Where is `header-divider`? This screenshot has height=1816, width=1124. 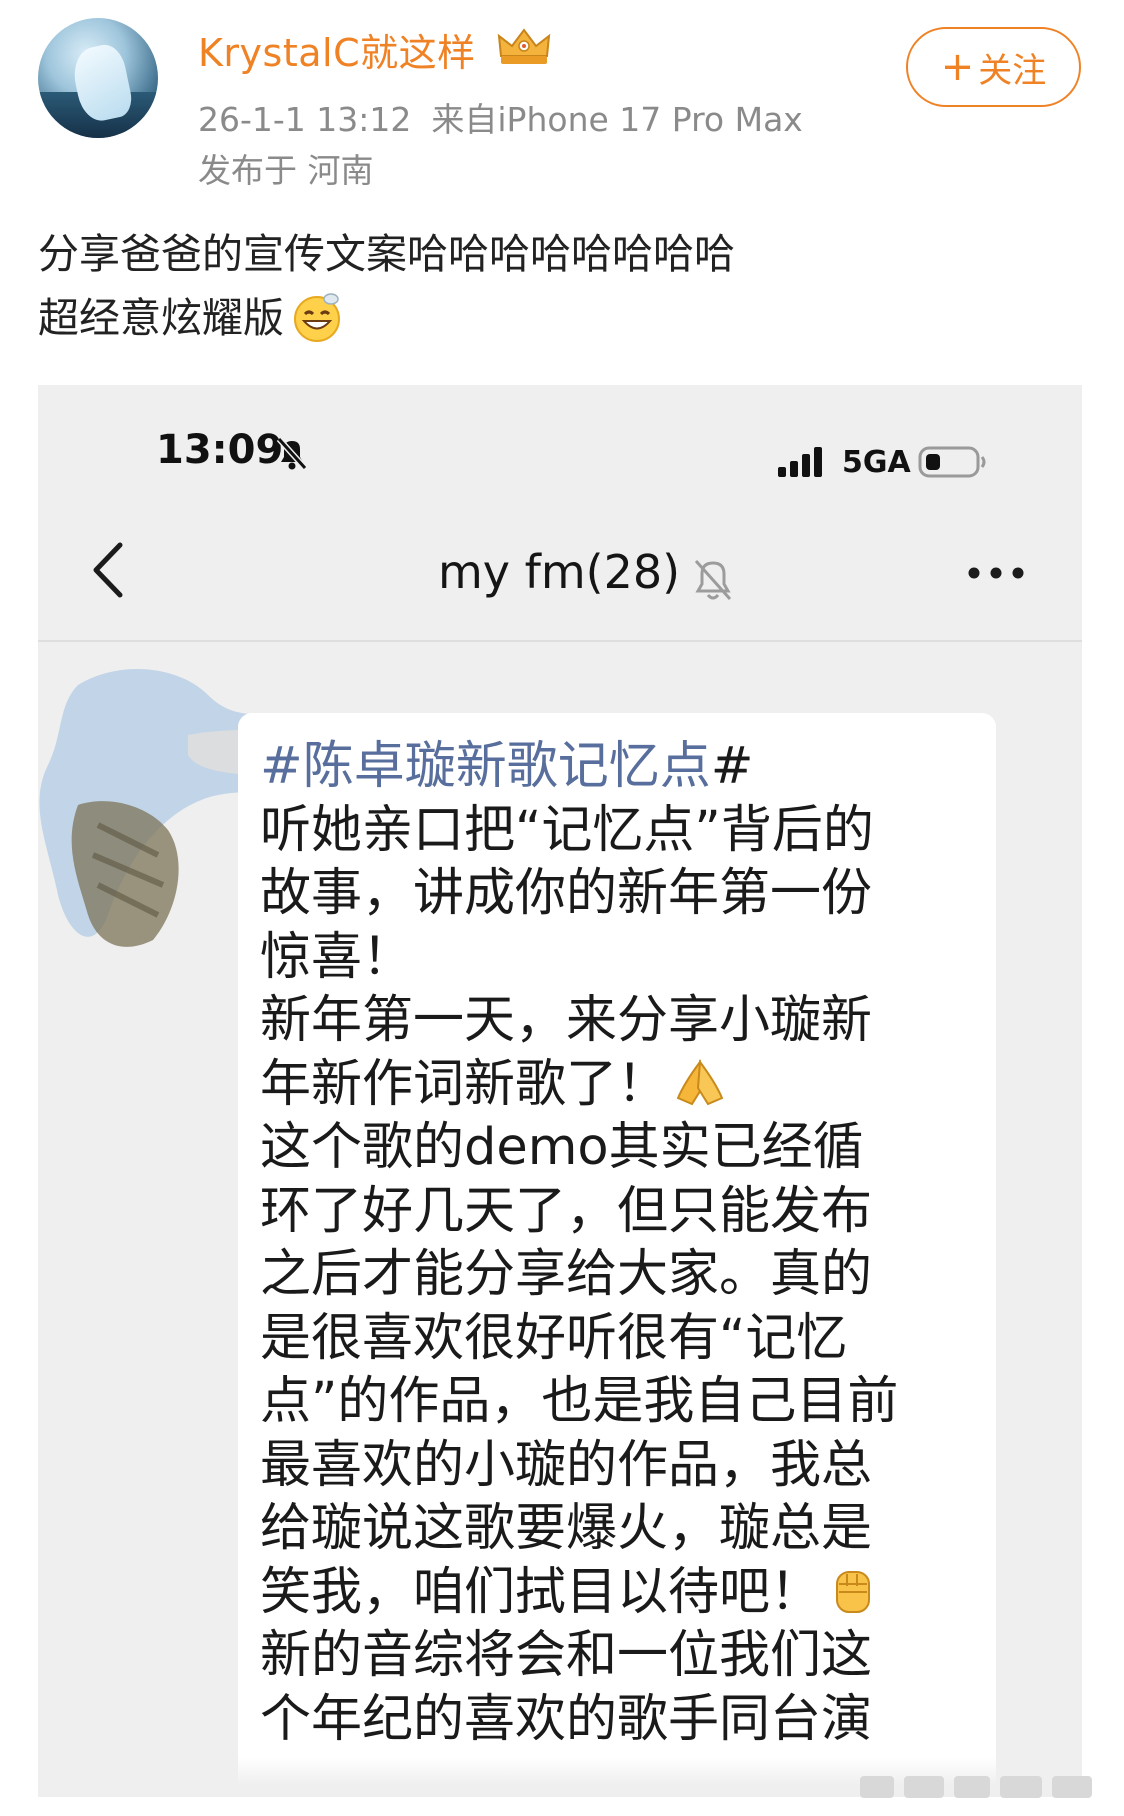
header-divider is located at coordinates (560, 641).